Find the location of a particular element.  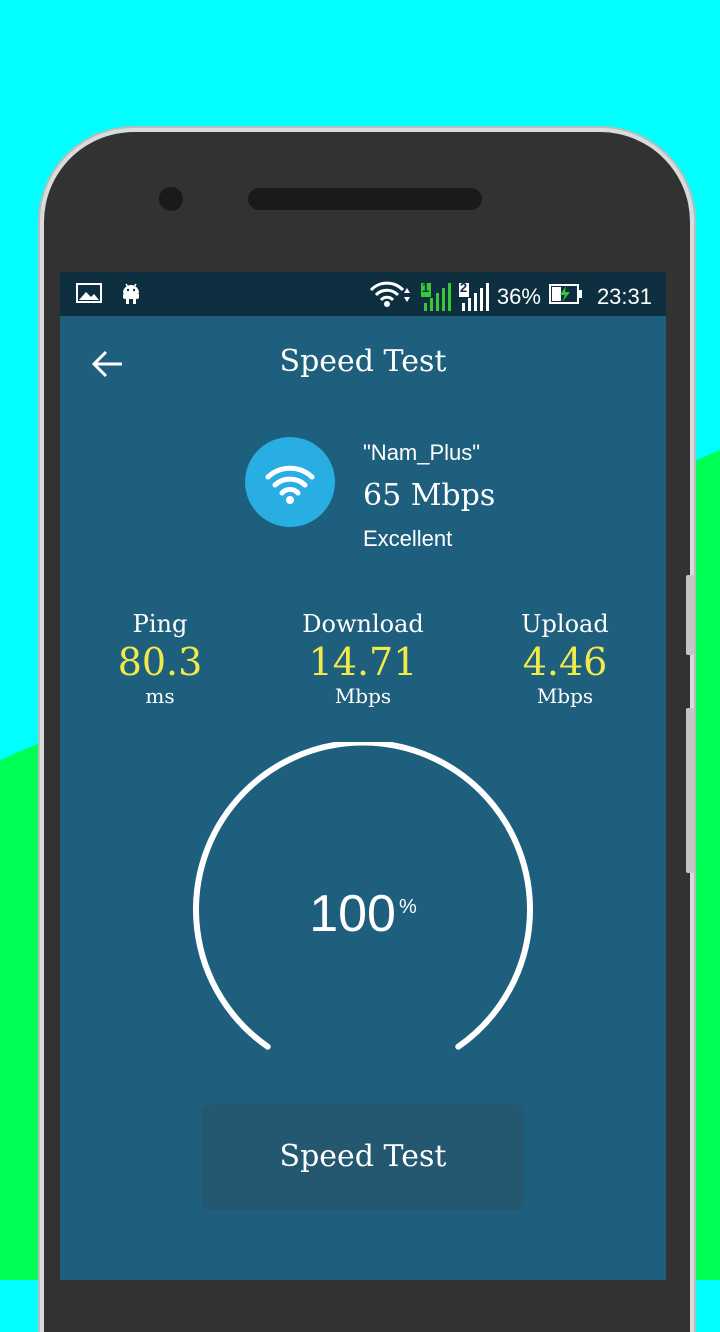

ping-value: 80.3 is located at coordinates (160, 662).